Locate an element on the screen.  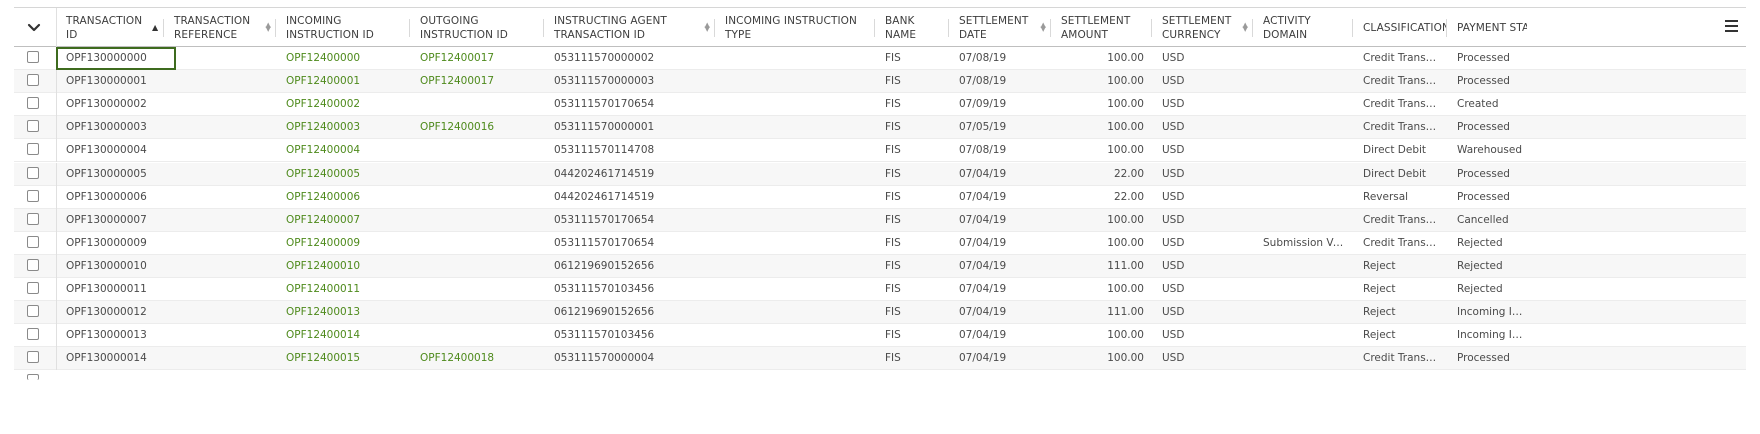
column-header-settlement-amount: SETTLEMENT AMOUNT is located at coordinates (1101, 27).